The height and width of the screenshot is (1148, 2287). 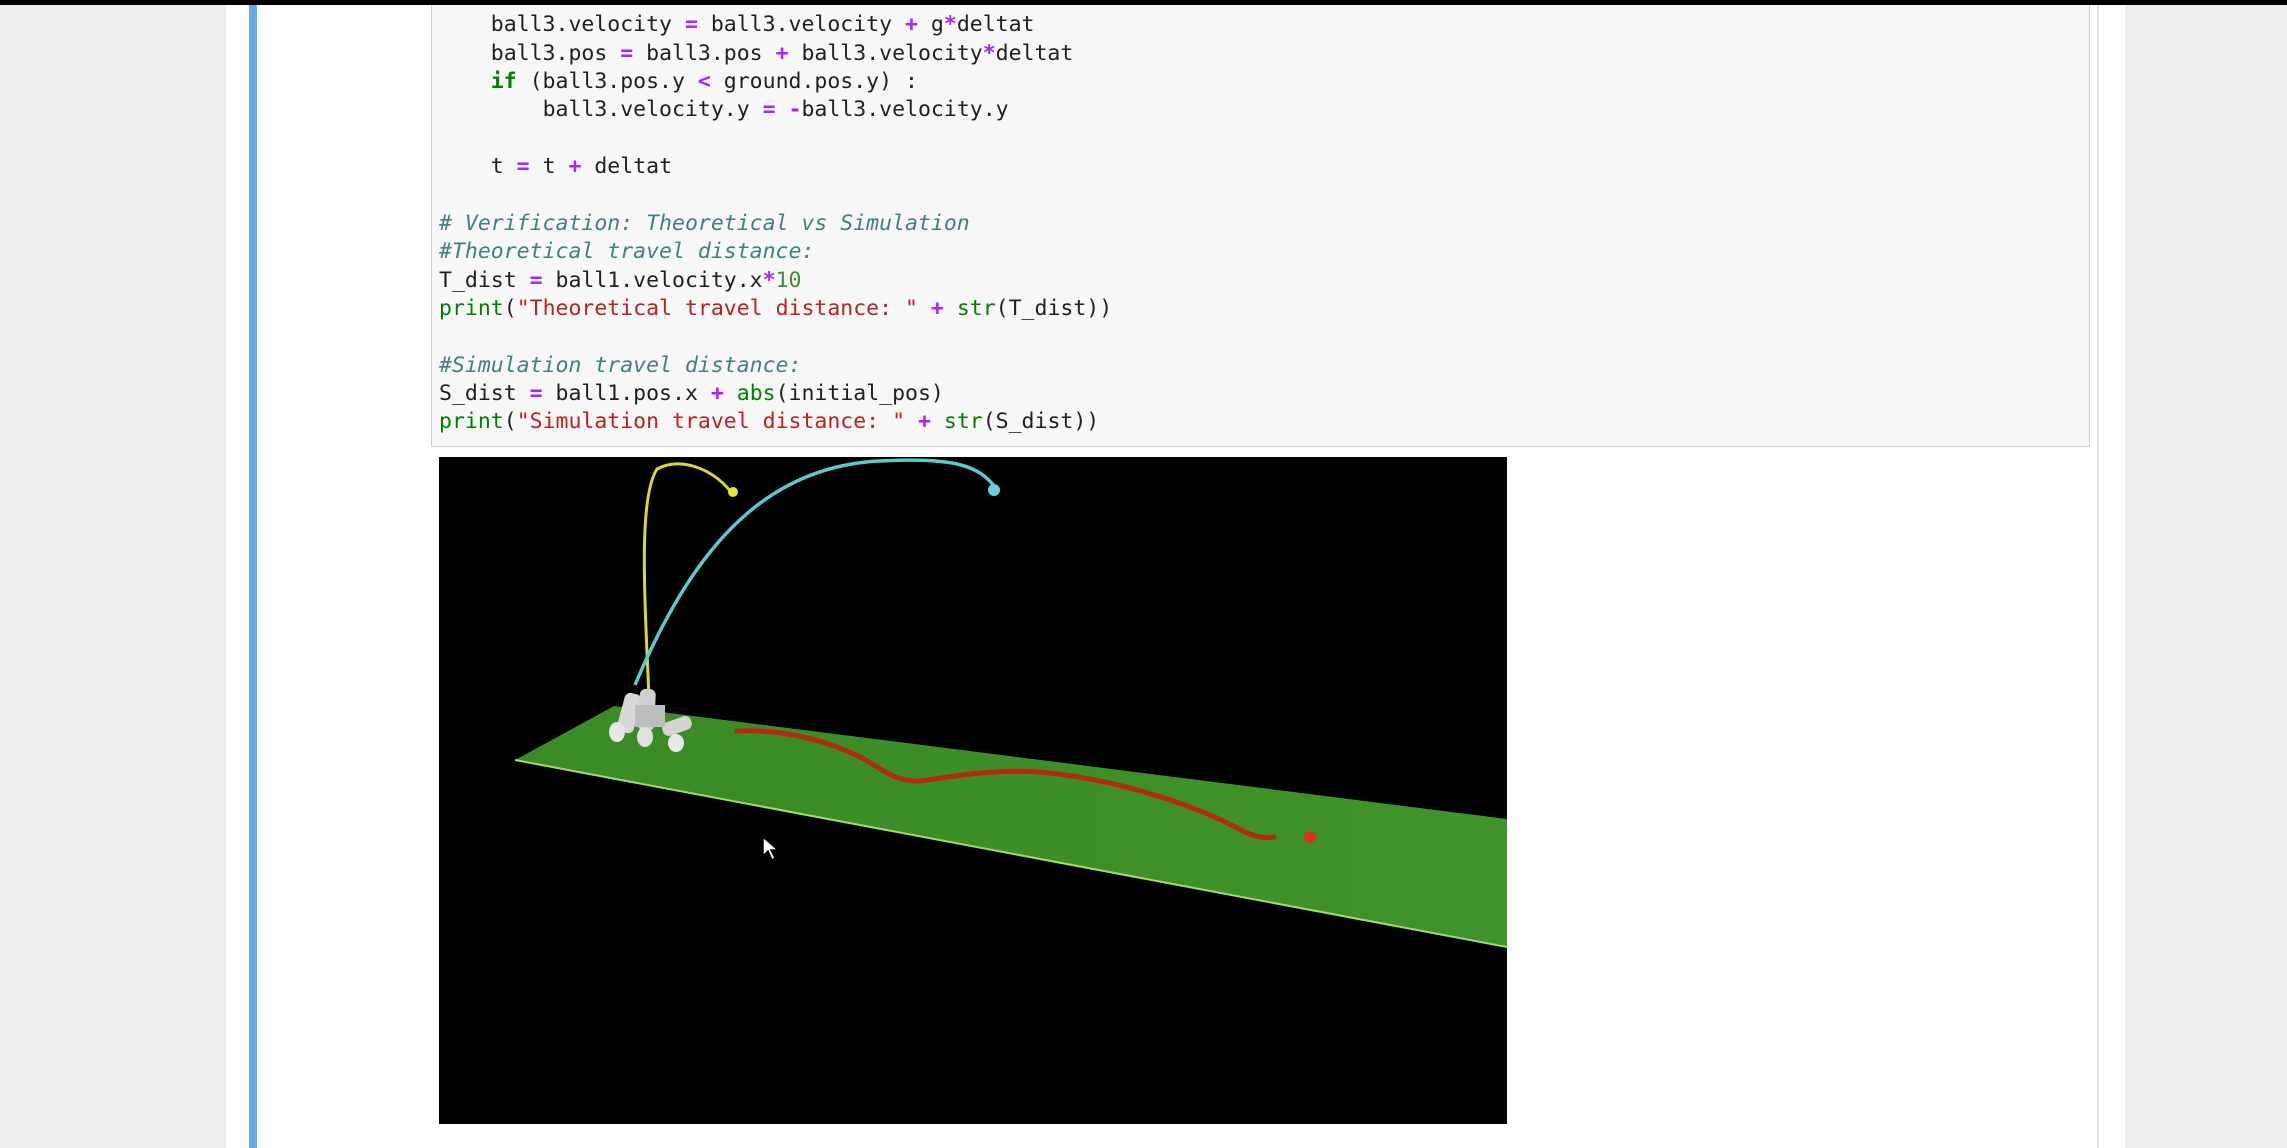 I want to click on ball1, so click(x=1310, y=837).